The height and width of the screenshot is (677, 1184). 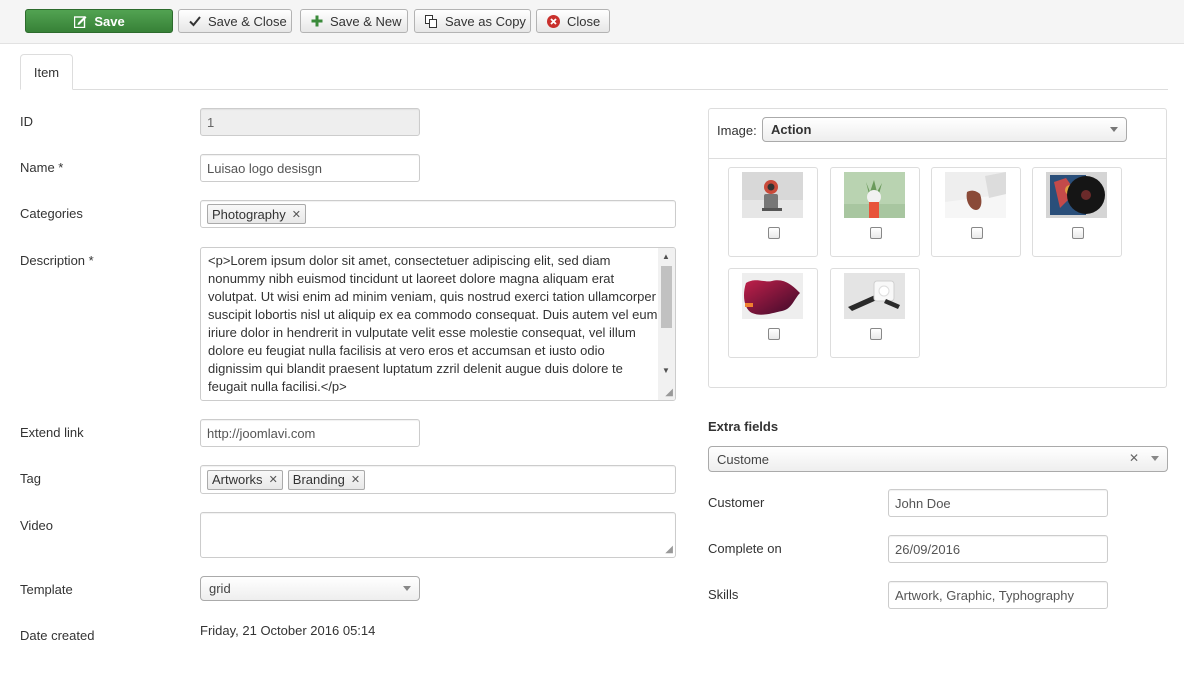 What do you see at coordinates (249, 214) in the screenshot?
I see `category-chip-label: Photography` at bounding box center [249, 214].